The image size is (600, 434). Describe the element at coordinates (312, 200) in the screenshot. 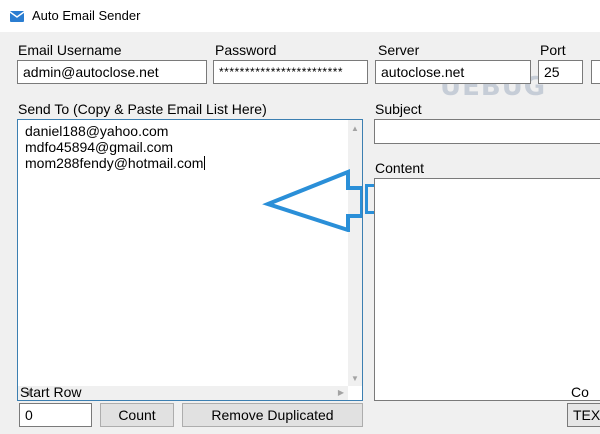

I see `annotation-arrow-icon` at that location.